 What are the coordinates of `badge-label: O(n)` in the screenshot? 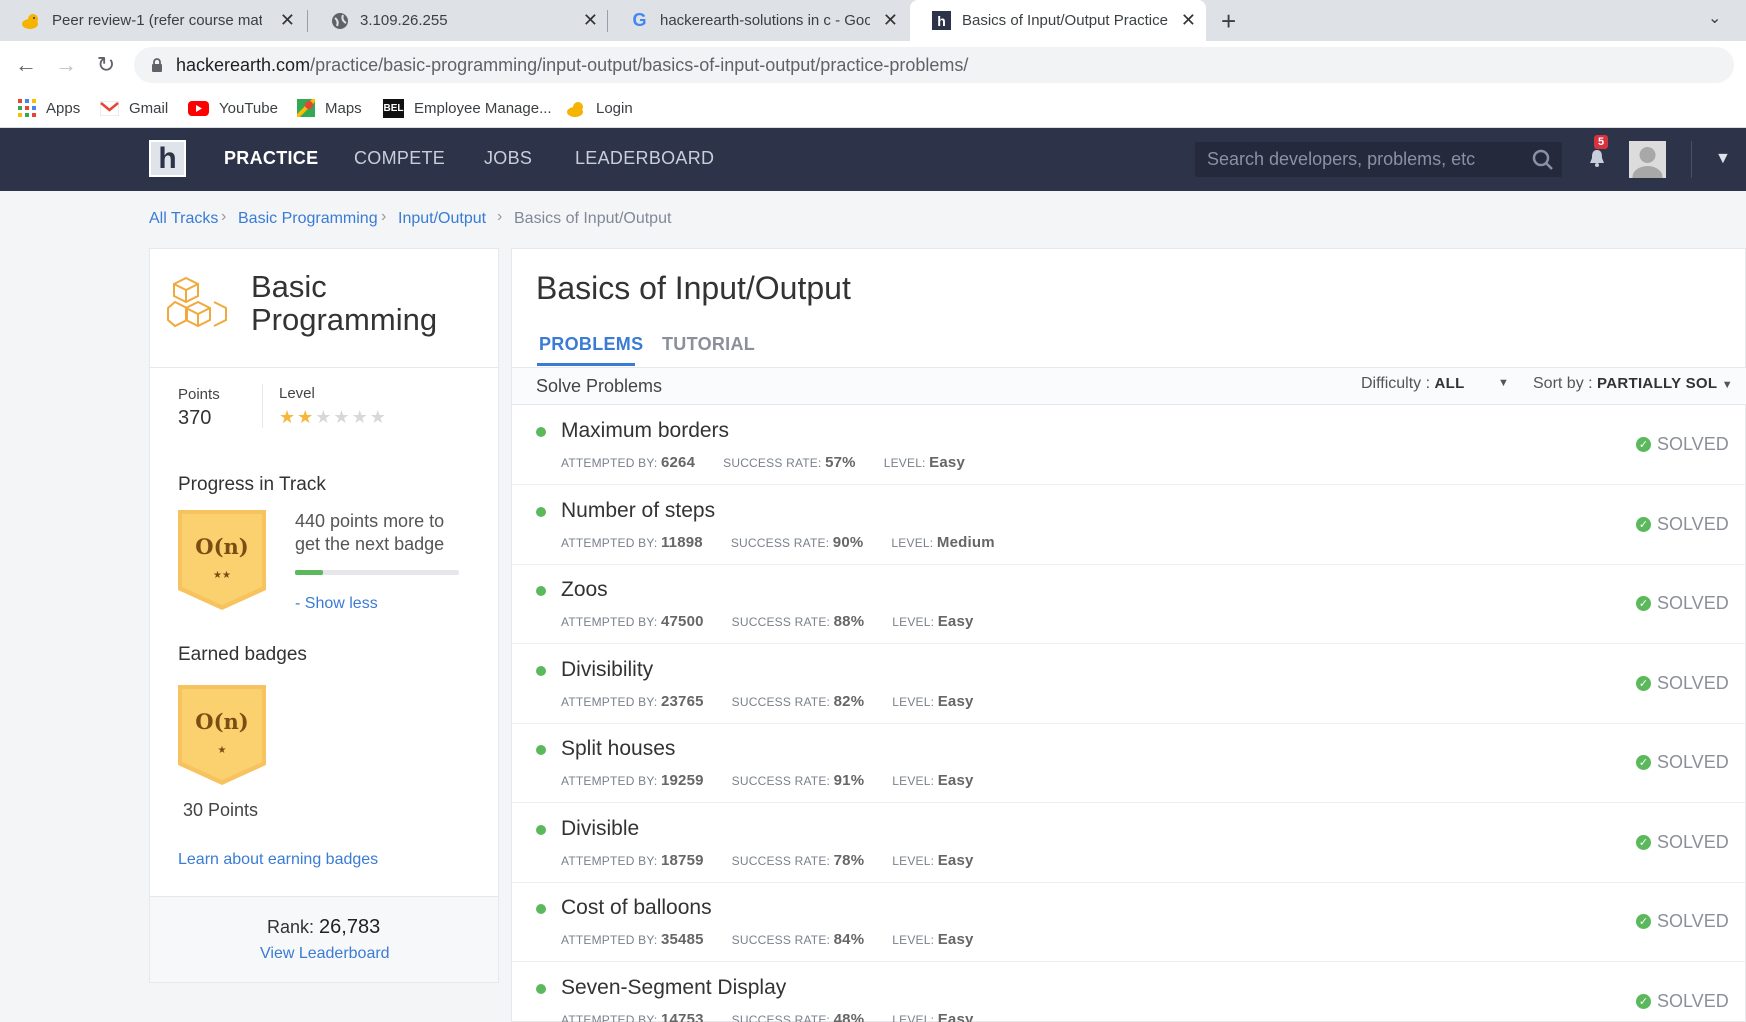 It's located at (222, 546).